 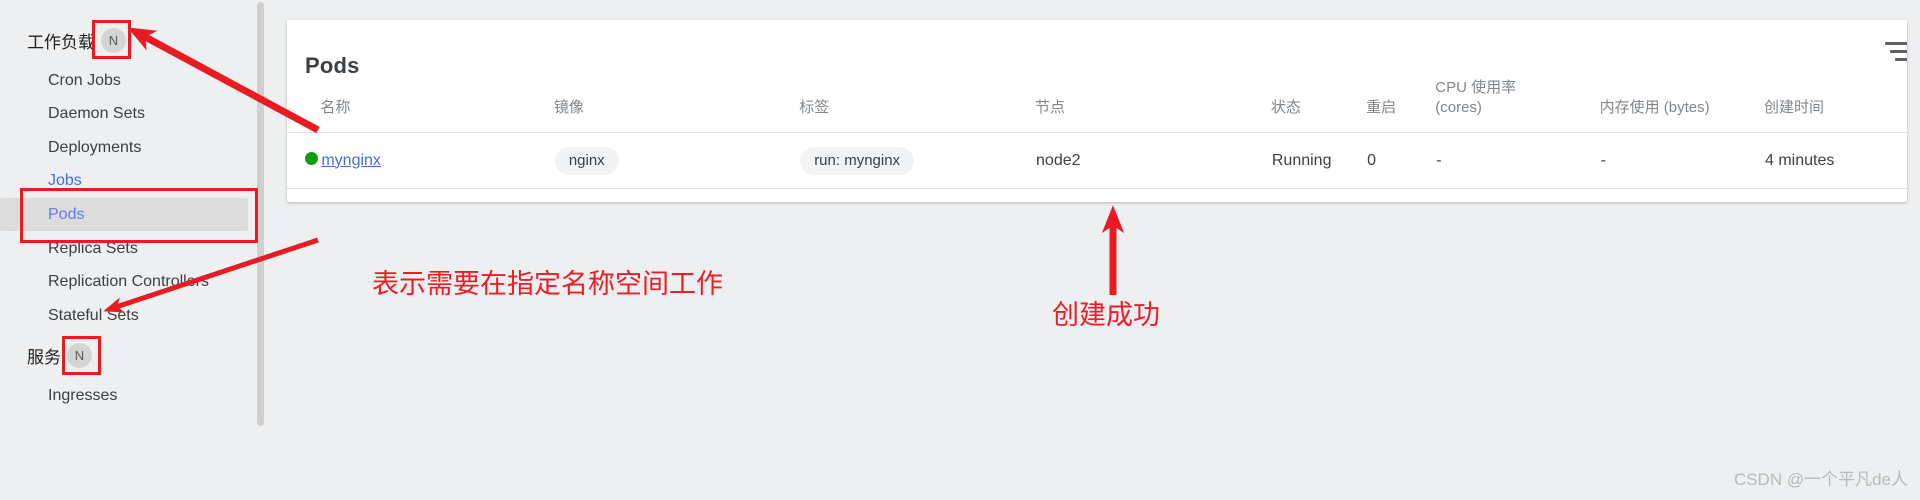 What do you see at coordinates (304, 105) in the screenshot?
I see `column-header-status-dot` at bounding box center [304, 105].